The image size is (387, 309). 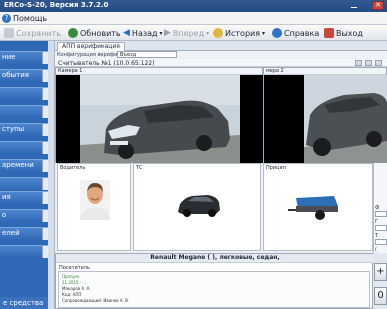 What do you see at coordinates (68, 119) in the screenshot?
I see `camera-1-black-left` at bounding box center [68, 119].